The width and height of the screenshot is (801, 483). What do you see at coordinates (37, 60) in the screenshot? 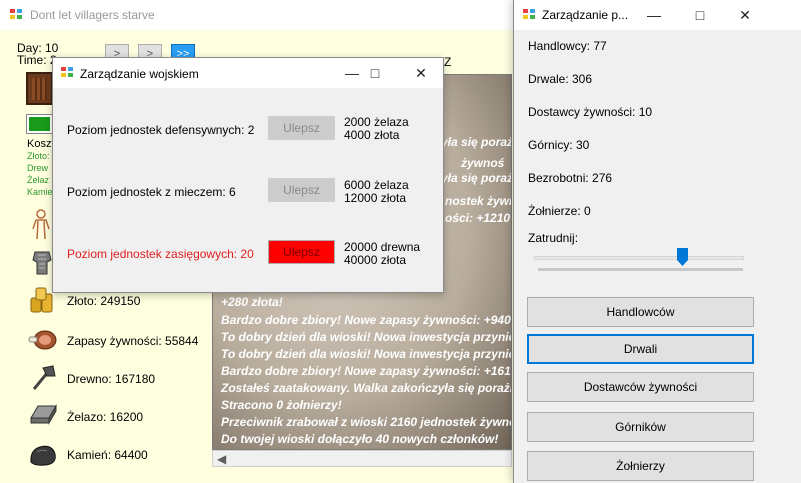
I see `time-label: Time: 2` at bounding box center [37, 60].